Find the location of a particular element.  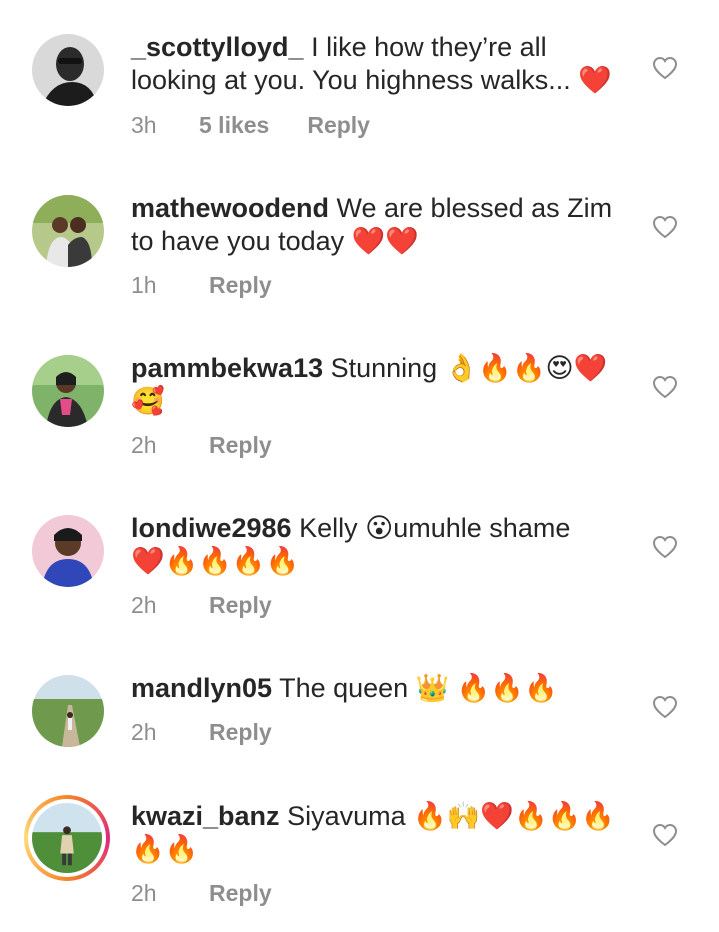

comment-username: mathewoodend is located at coordinates (230, 208).